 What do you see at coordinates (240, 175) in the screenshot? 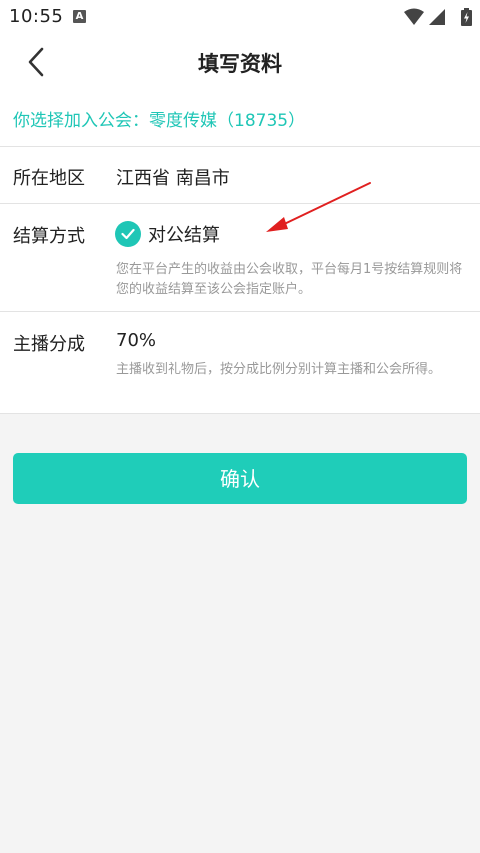
I see `region-row: 所在地区 江西省 南昌市` at bounding box center [240, 175].